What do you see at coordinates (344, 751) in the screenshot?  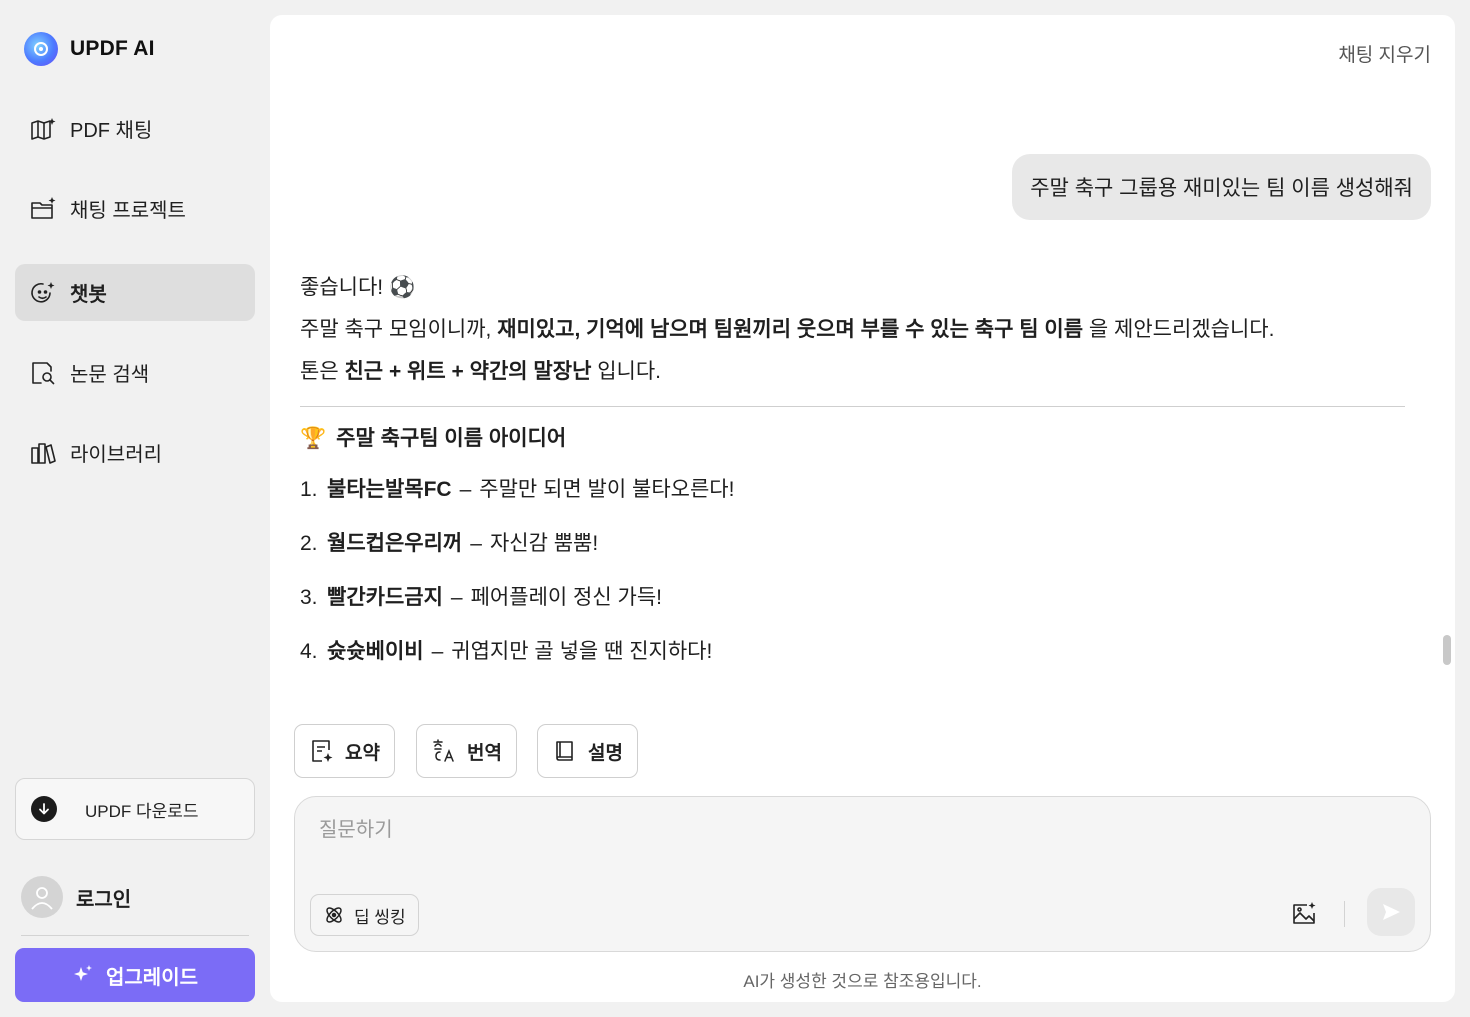 I see `summary-button: 요약` at bounding box center [344, 751].